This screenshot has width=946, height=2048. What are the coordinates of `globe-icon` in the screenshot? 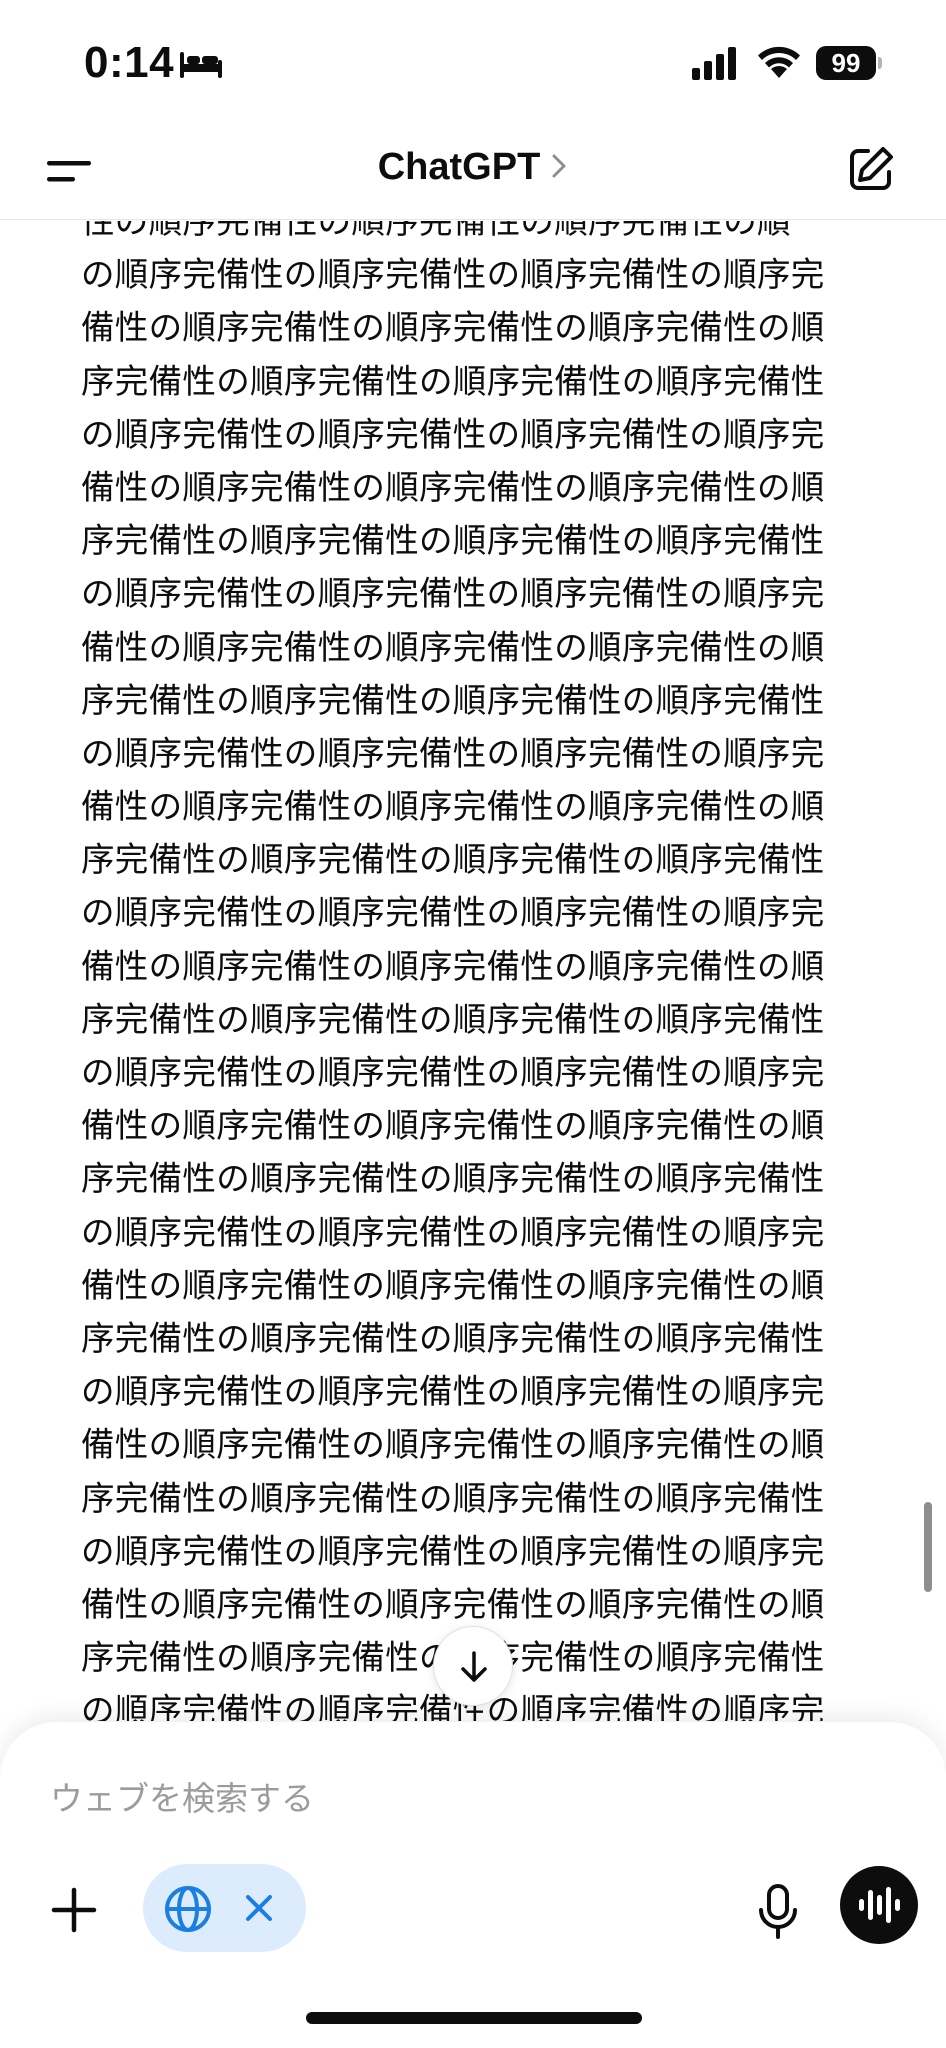 It's located at (188, 1909).